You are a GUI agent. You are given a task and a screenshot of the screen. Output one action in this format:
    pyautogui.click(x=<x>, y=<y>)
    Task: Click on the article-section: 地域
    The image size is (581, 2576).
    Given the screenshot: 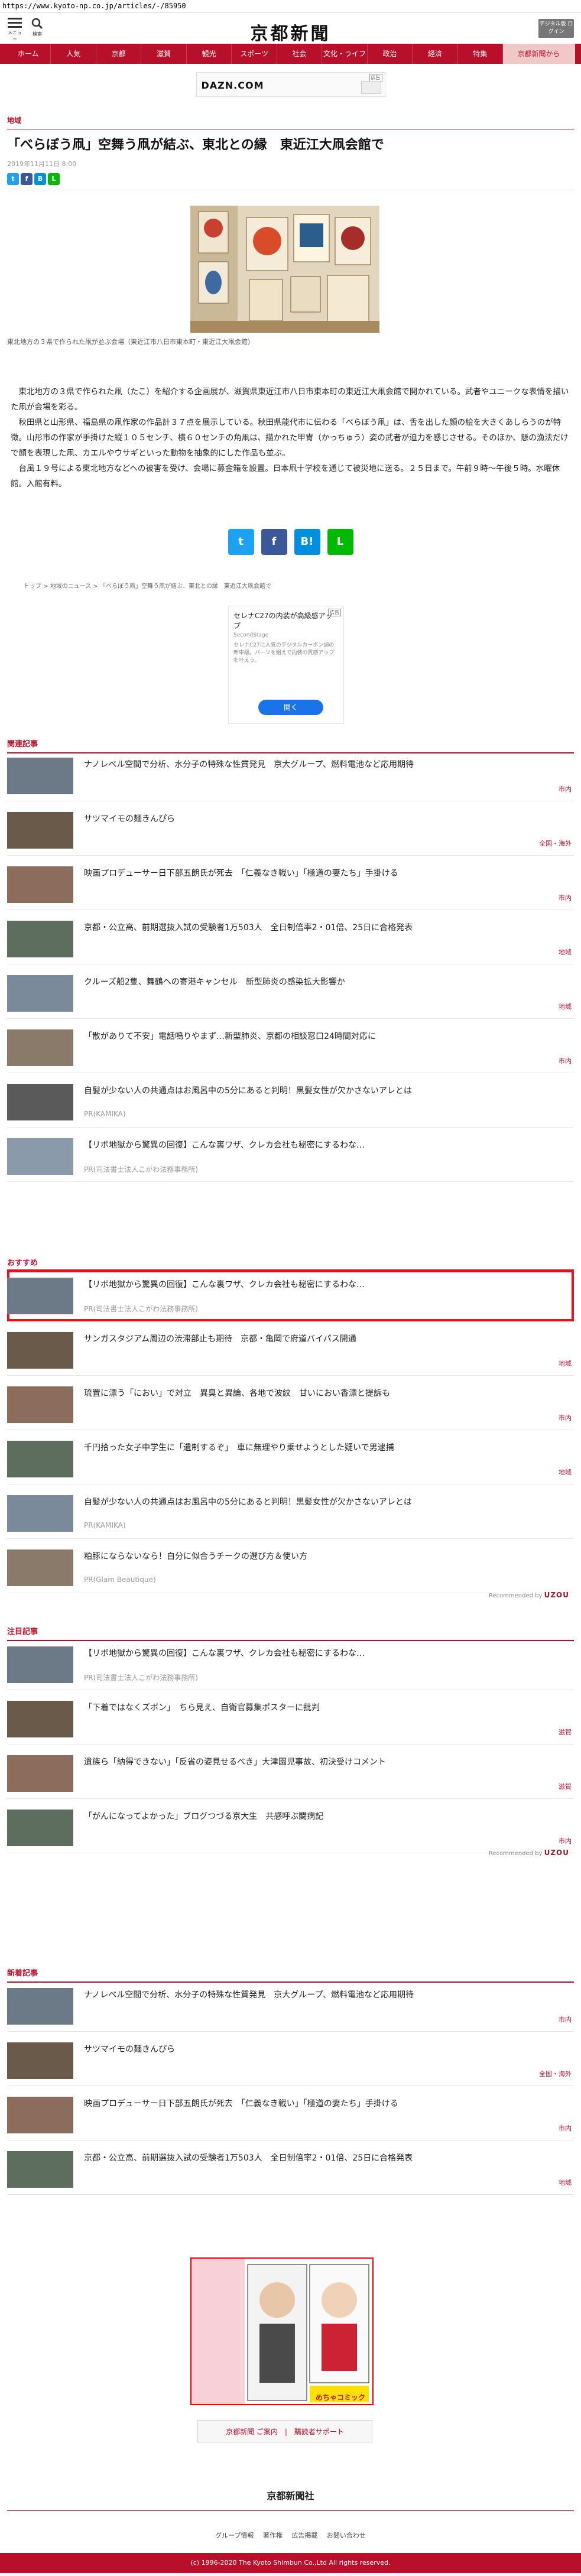 What is the action you would take?
    pyautogui.click(x=290, y=120)
    